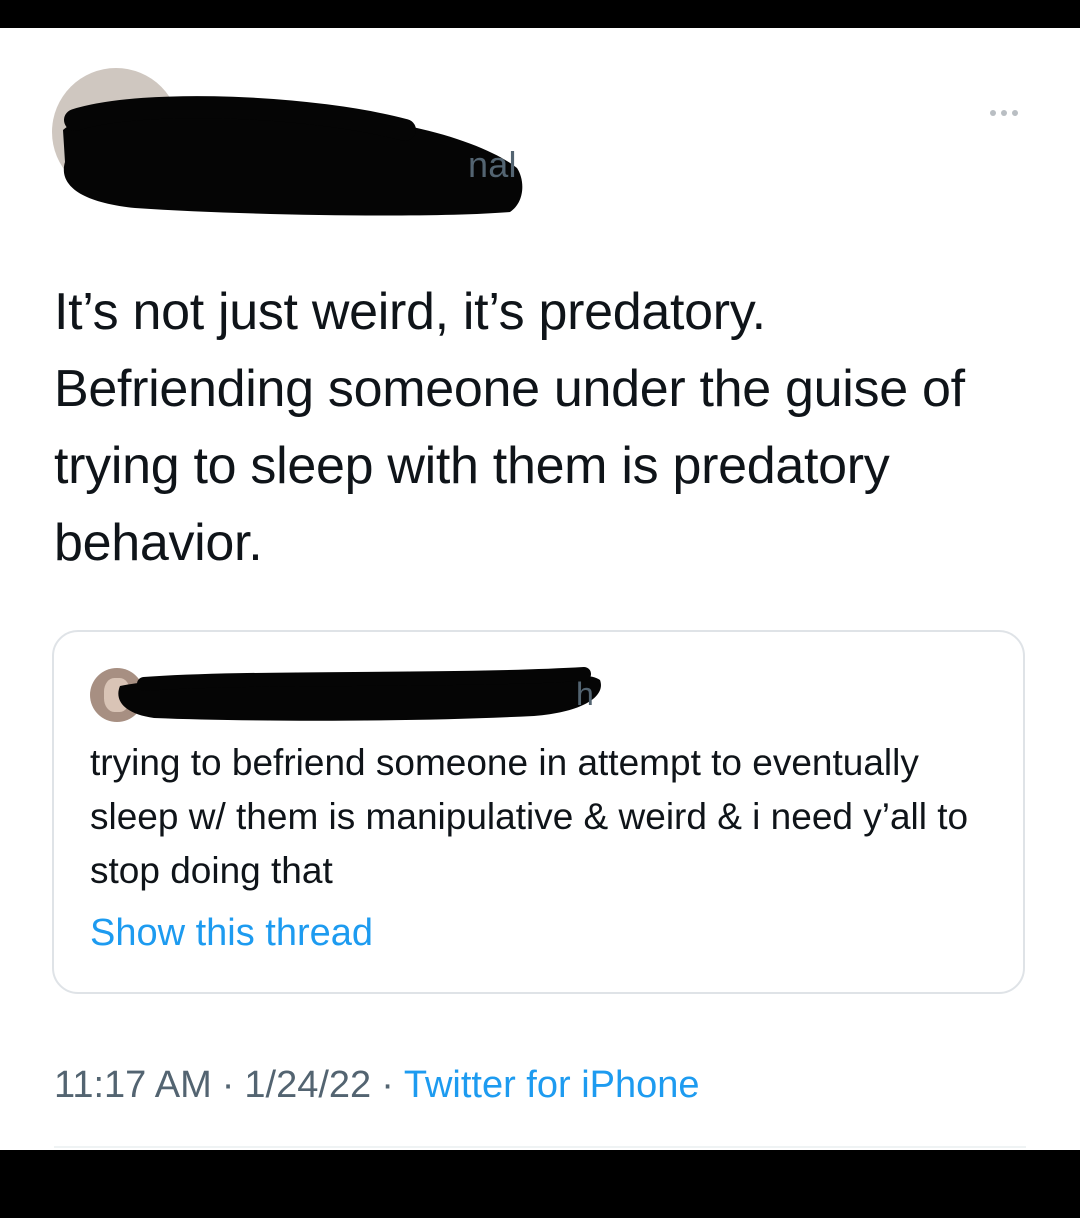  Describe the element at coordinates (293, 156) in the screenshot. I see `redaction-scribble` at that location.